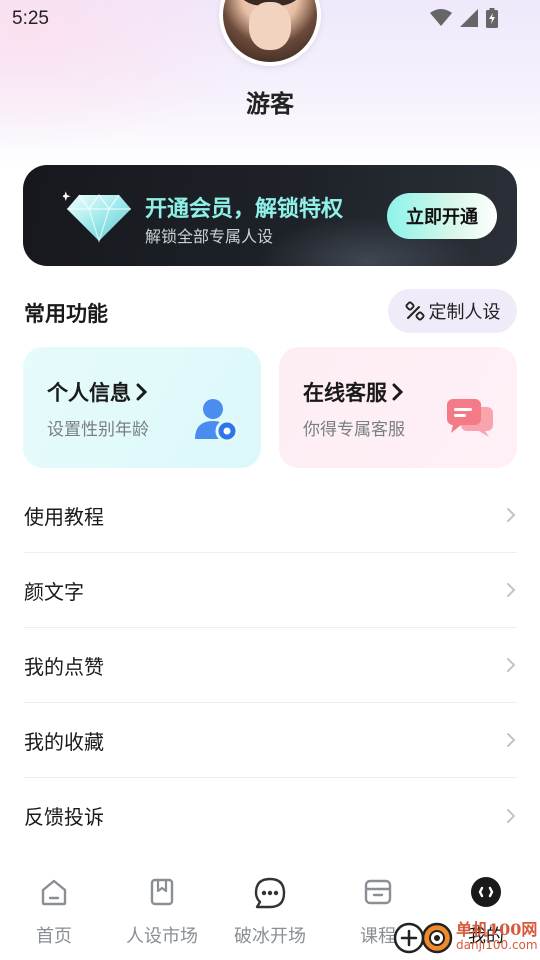 This screenshot has width=540, height=960. I want to click on archive-box-icon, so click(378, 892).